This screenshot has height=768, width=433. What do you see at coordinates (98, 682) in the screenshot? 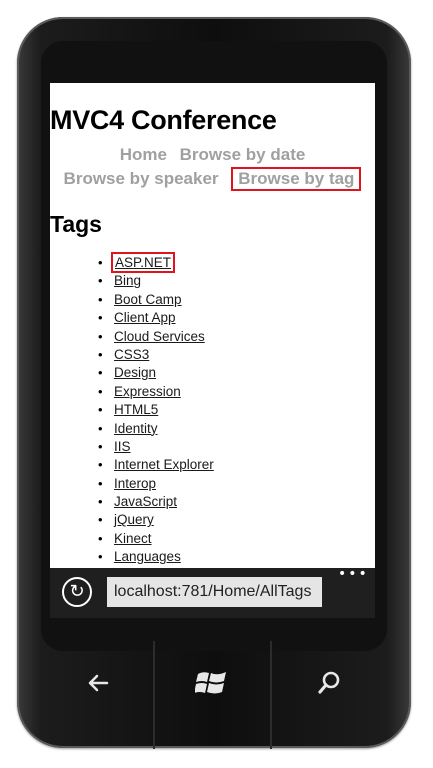
I see `back-arrow-icon` at bounding box center [98, 682].